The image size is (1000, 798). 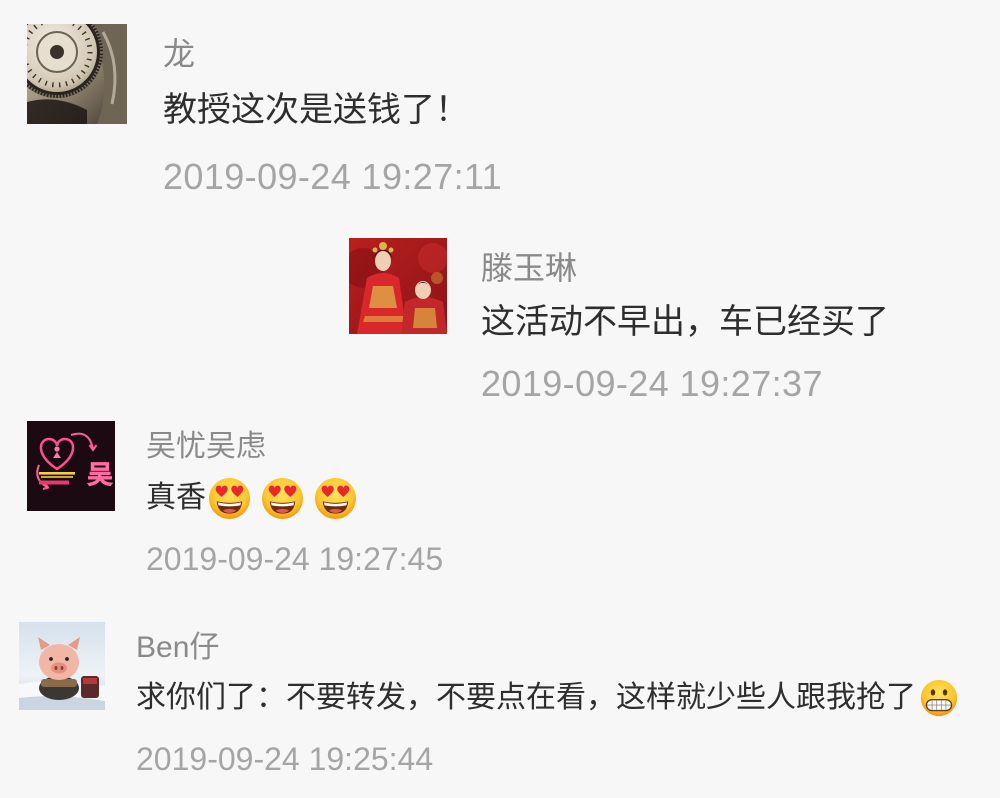 What do you see at coordinates (176, 497) in the screenshot?
I see `comment-text-content: 真香` at bounding box center [176, 497].